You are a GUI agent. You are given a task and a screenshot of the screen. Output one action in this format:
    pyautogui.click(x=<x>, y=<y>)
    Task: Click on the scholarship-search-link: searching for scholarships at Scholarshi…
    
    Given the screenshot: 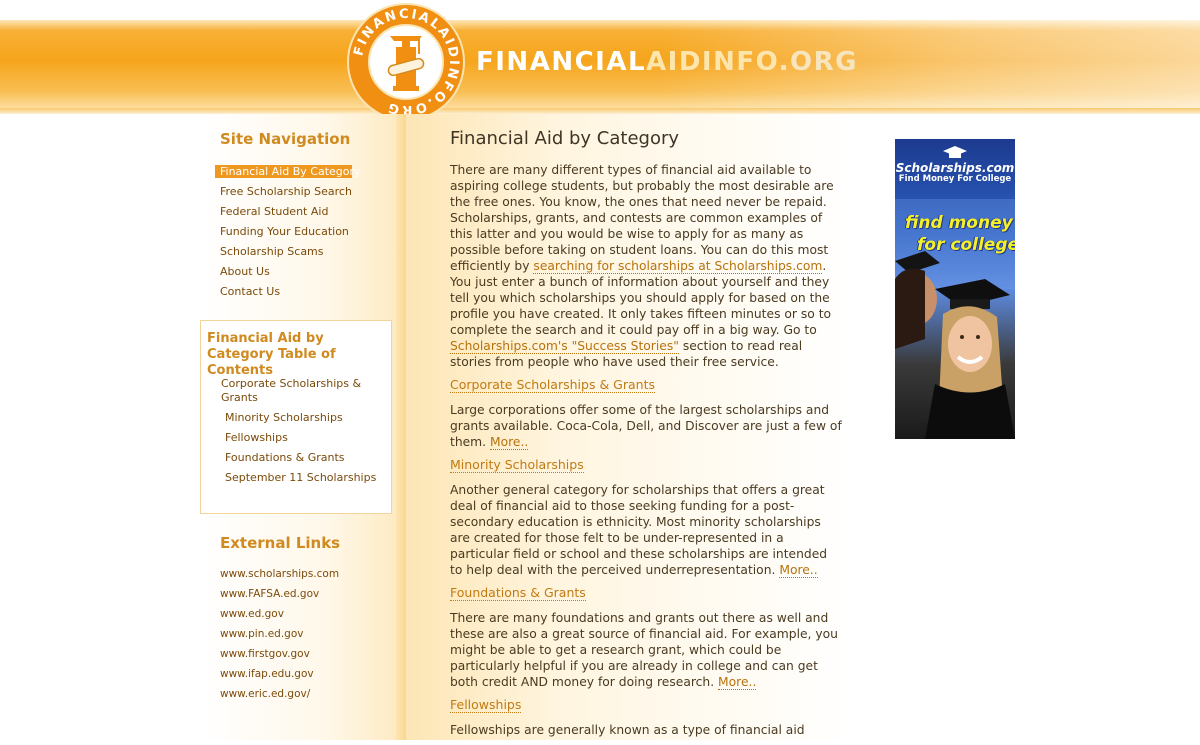 What is the action you would take?
    pyautogui.click(x=678, y=266)
    